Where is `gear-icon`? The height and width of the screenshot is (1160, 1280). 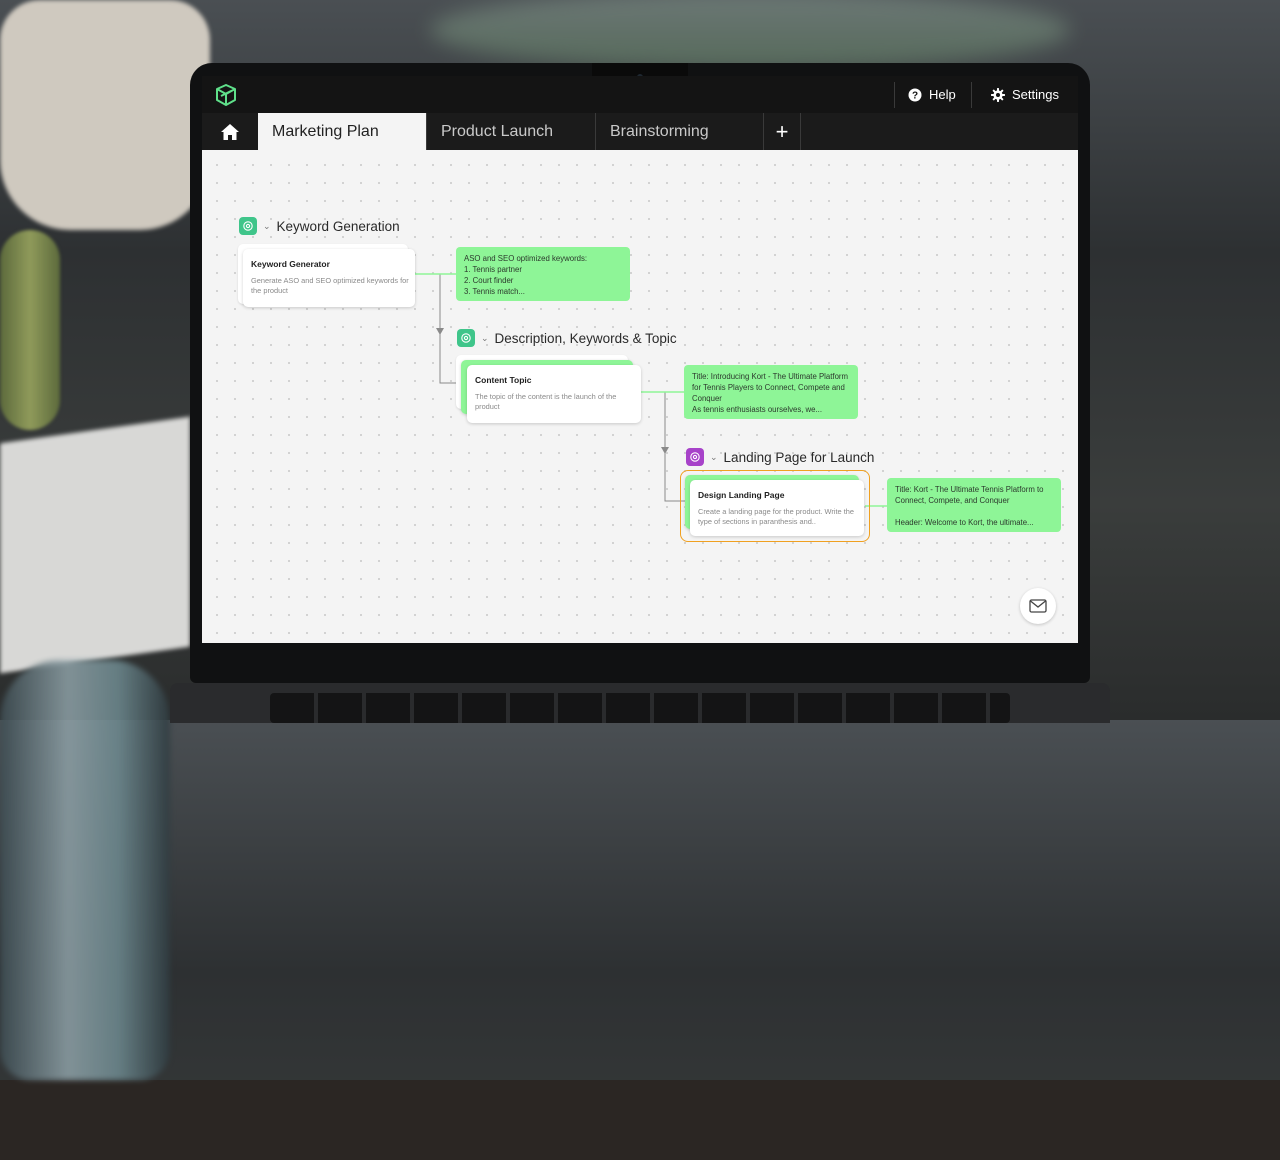 gear-icon is located at coordinates (998, 94).